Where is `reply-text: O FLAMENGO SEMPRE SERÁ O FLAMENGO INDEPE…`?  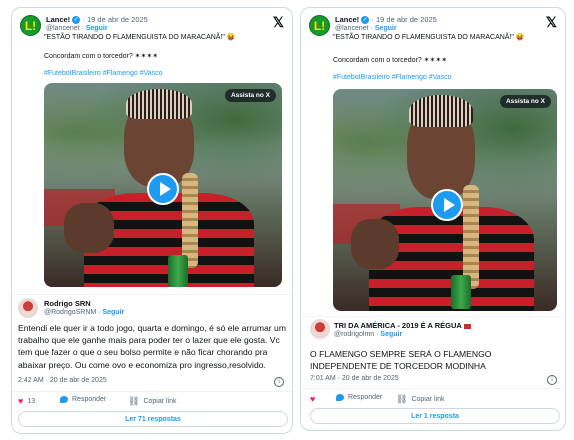
reply-text: O FLAMENGO SEMPRE SERÁ O FLAMENGO INDEPE… is located at coordinates (401, 360).